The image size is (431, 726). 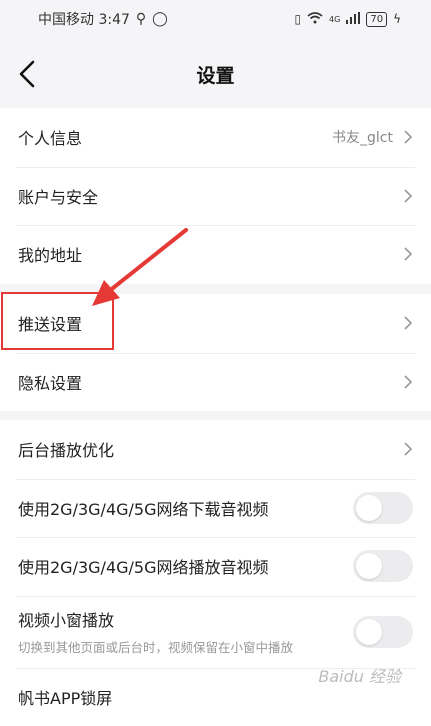 I want to click on chevron-left-icon, so click(x=28, y=74).